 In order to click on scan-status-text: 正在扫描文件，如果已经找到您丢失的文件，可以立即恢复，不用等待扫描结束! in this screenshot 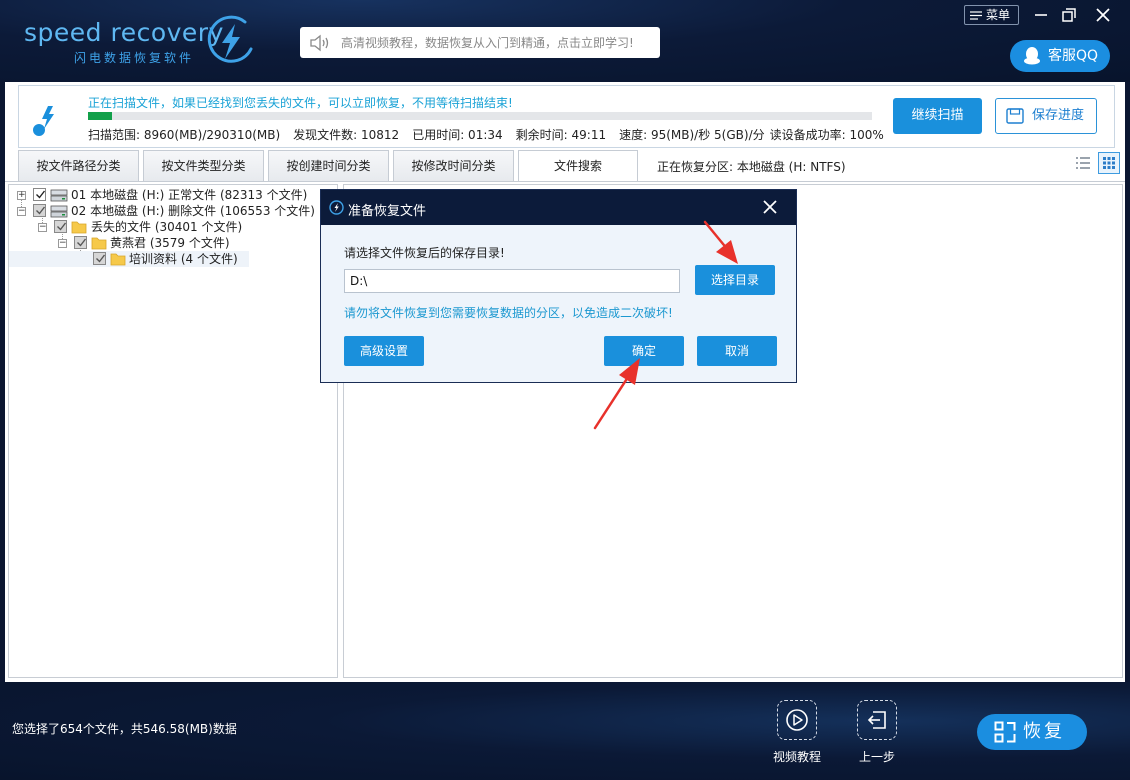, I will do `click(300, 103)`.